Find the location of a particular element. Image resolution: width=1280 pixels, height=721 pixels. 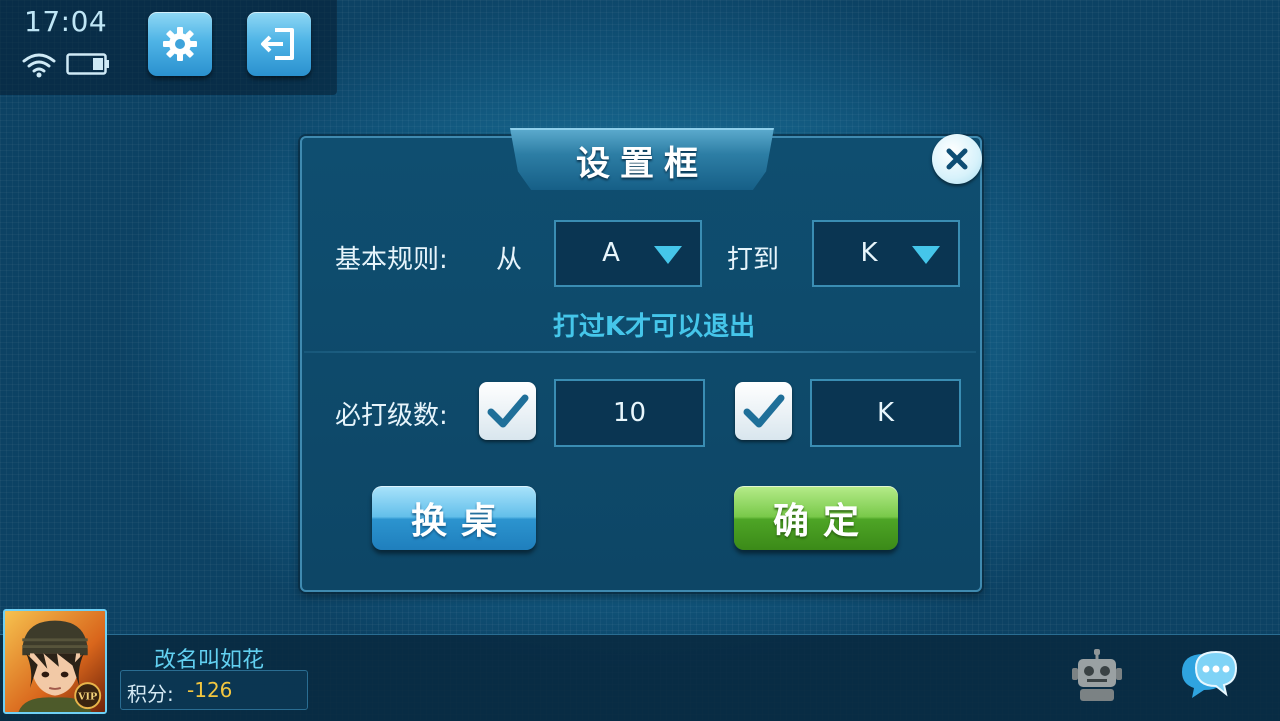

level-value-2: K is located at coordinates (885, 413).